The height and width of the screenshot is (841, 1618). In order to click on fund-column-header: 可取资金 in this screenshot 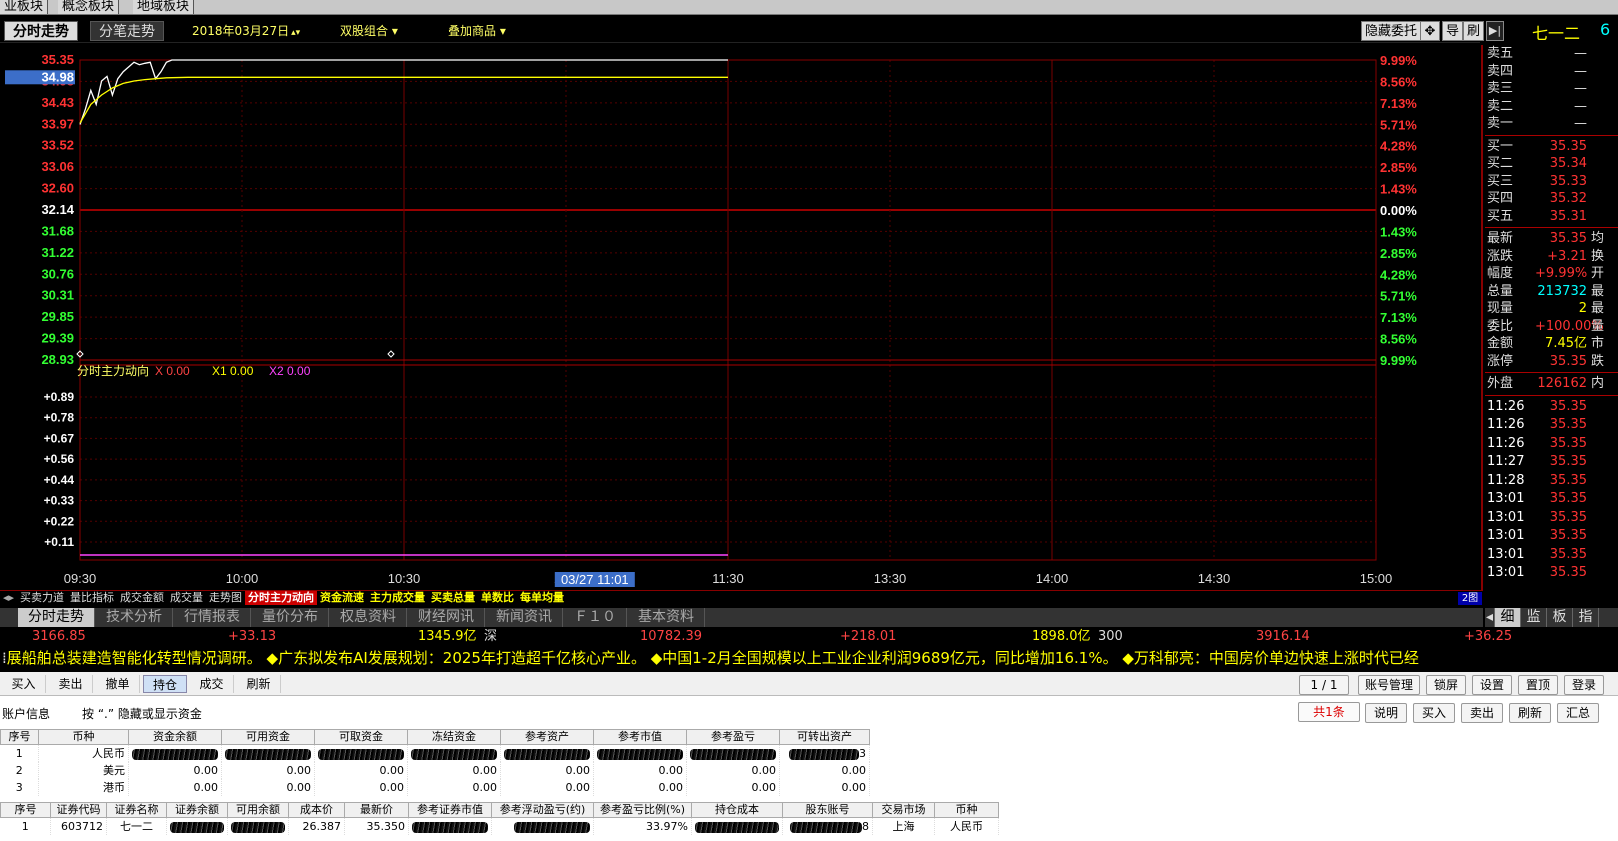, I will do `click(361, 737)`.